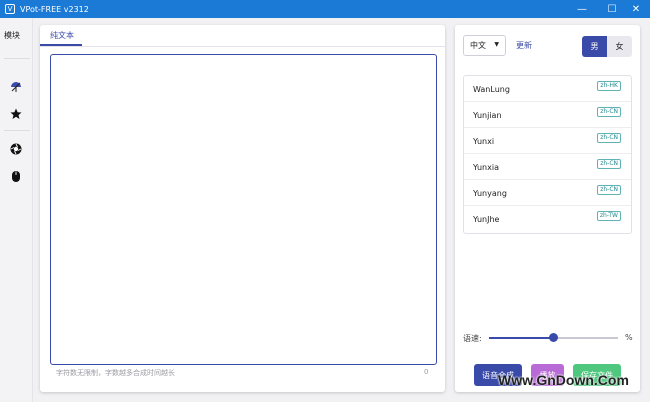  What do you see at coordinates (553, 337) in the screenshot?
I see `speed-slider-thumb` at bounding box center [553, 337].